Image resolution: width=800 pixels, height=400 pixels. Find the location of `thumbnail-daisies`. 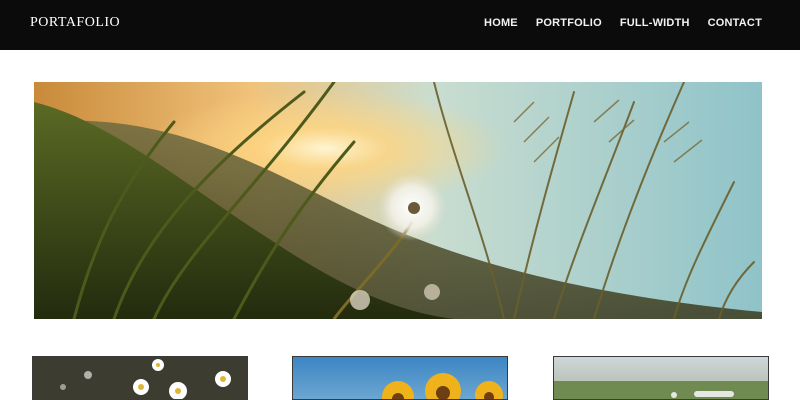

thumbnail-daisies is located at coordinates (140, 378).